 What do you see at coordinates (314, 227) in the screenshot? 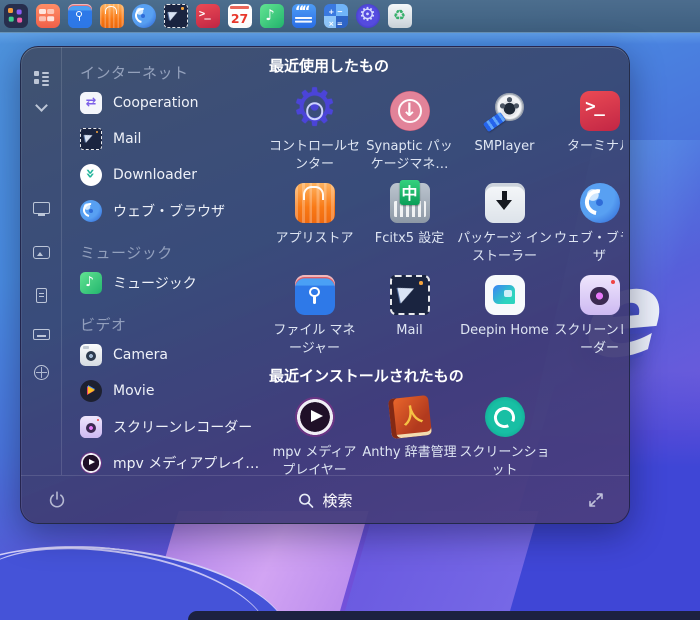
I see `grid-app-item: アプリストア` at bounding box center [314, 227].